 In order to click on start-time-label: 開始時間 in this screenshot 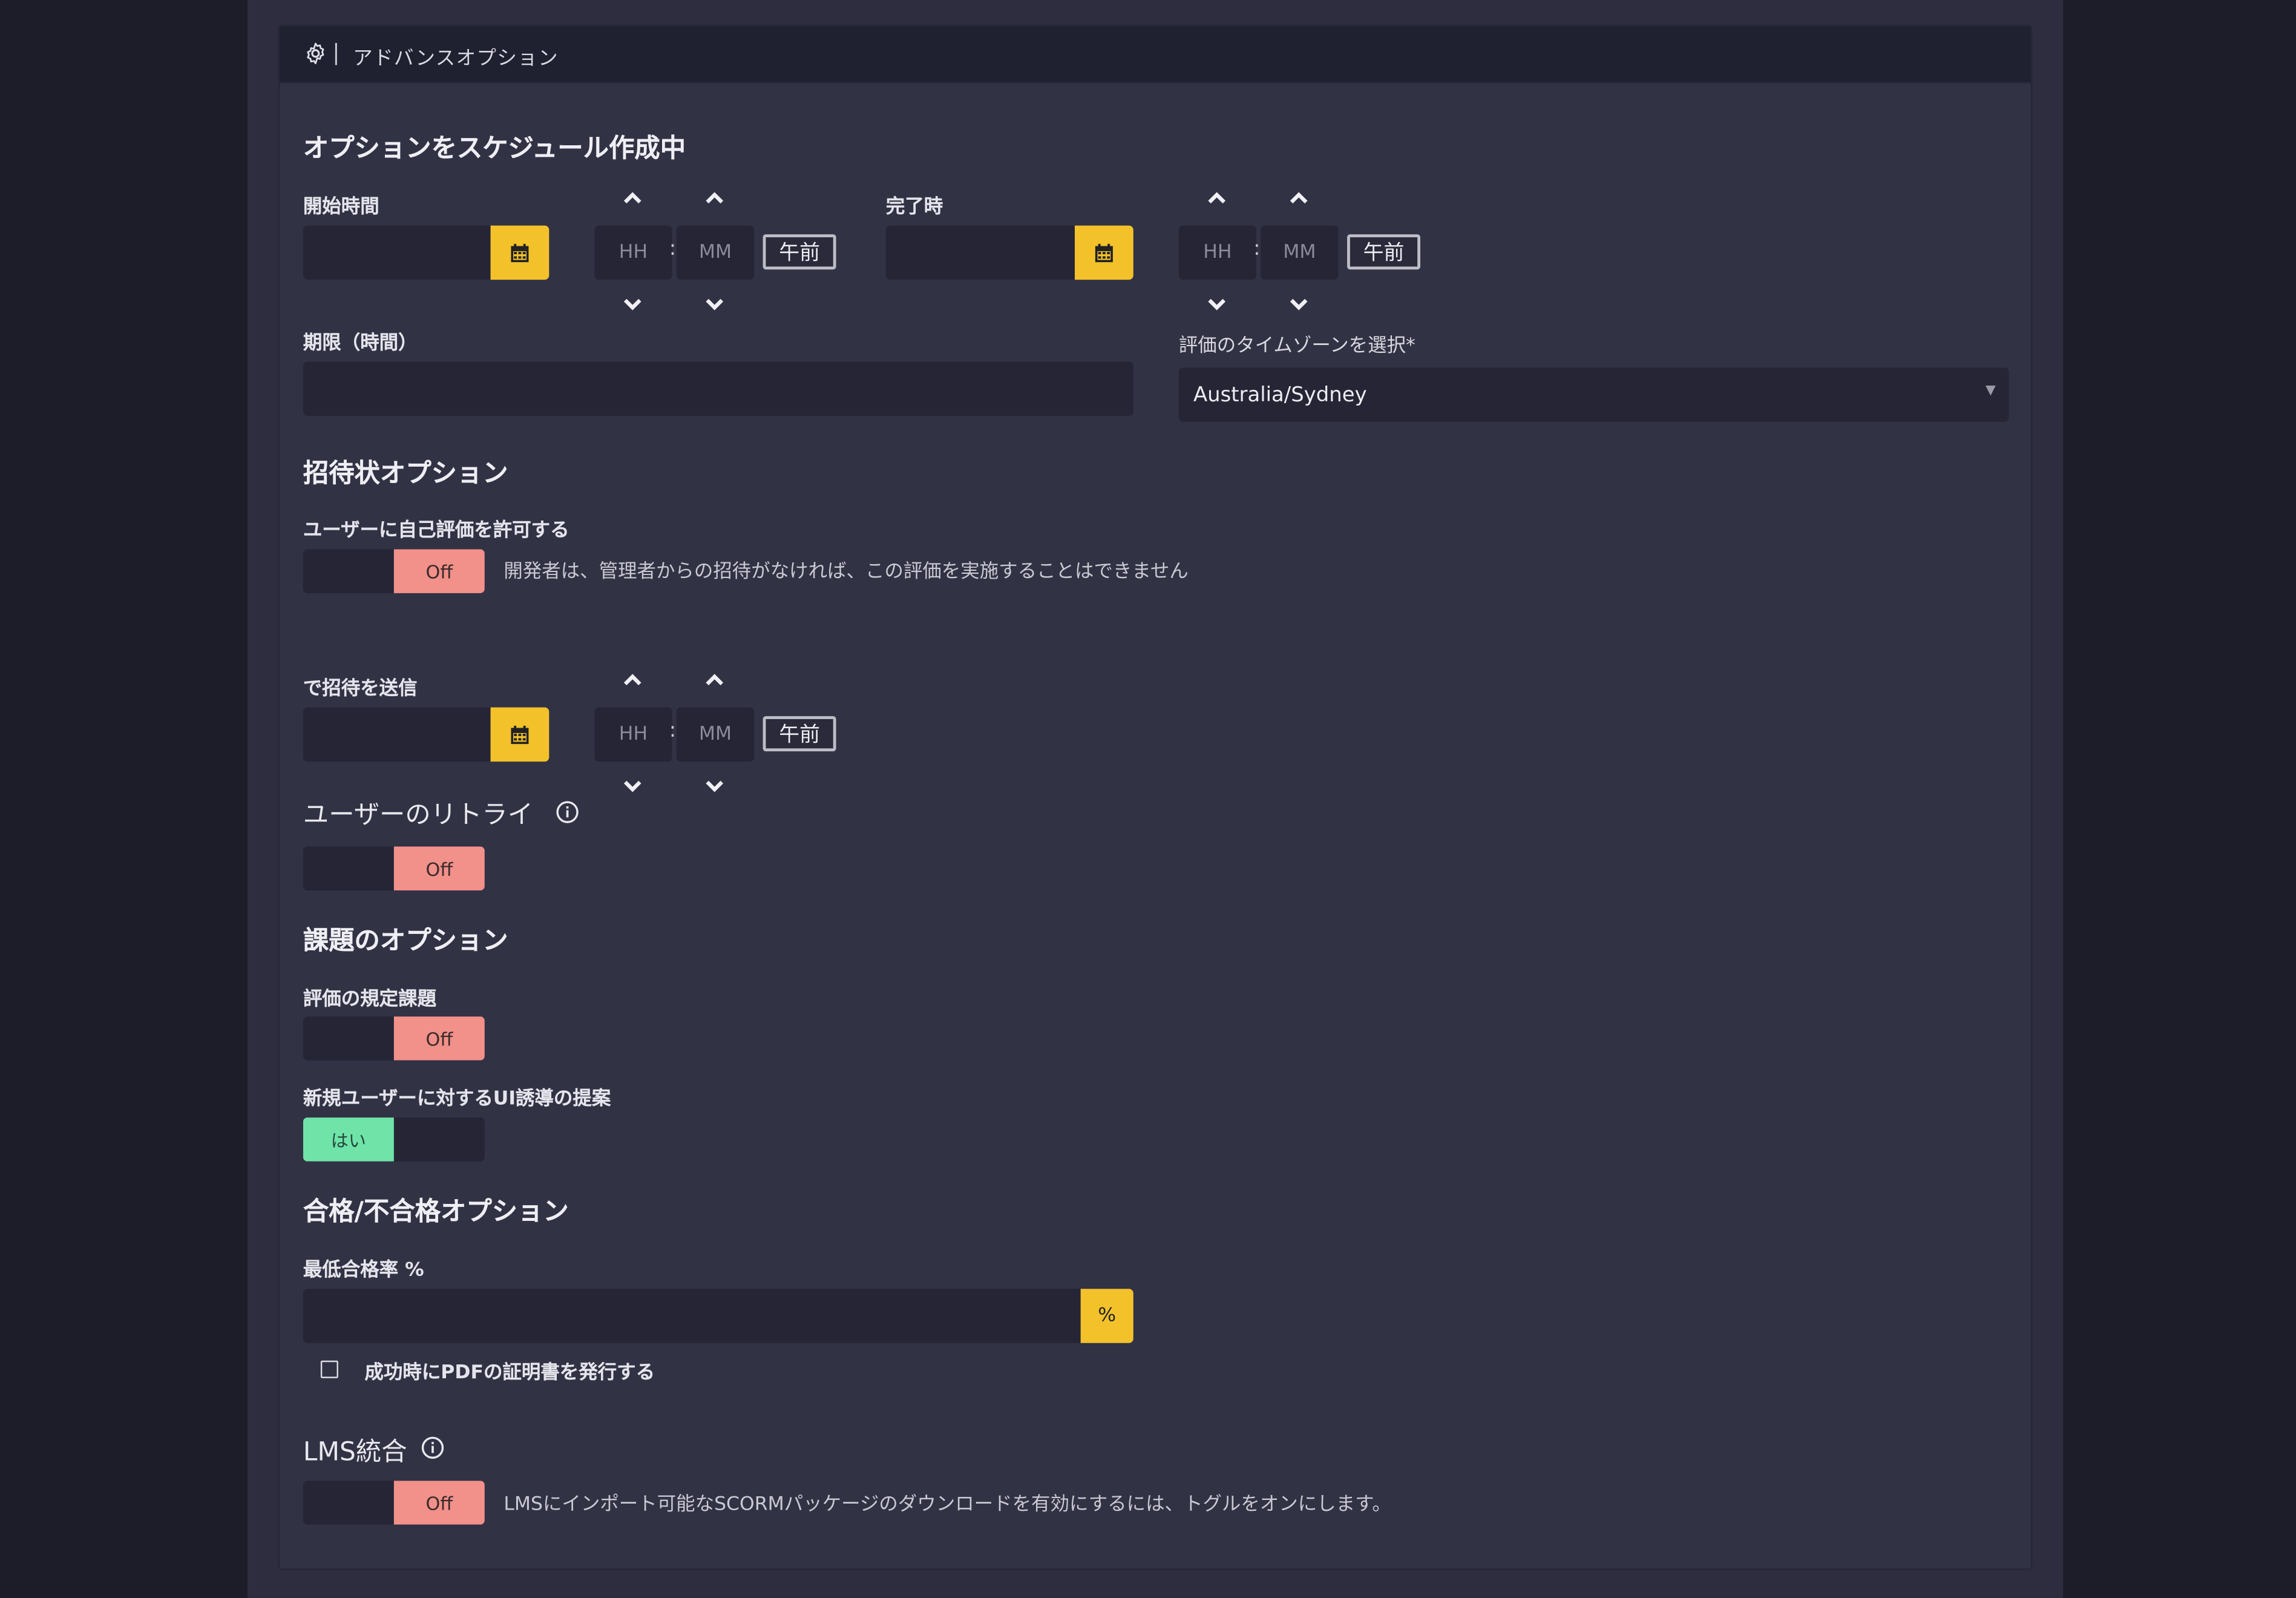, I will do `click(341, 207)`.